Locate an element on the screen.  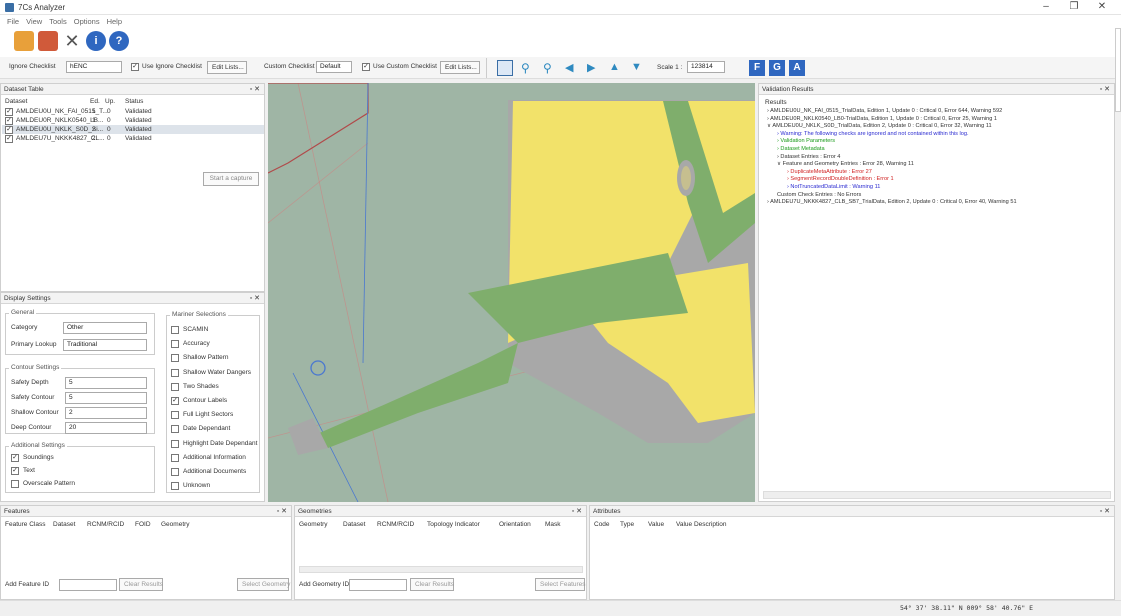
pan-up-icon: ▲ is located at coordinates (614, 67).